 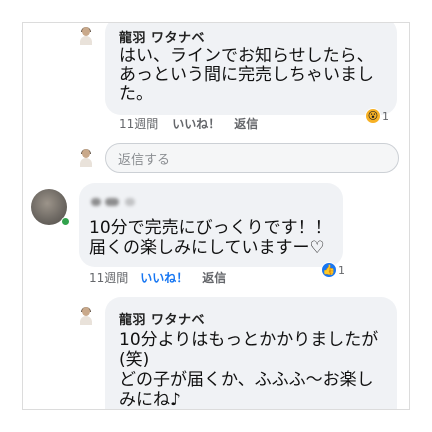 I want to click on reaction-count: 😮 1, so click(x=377, y=116).